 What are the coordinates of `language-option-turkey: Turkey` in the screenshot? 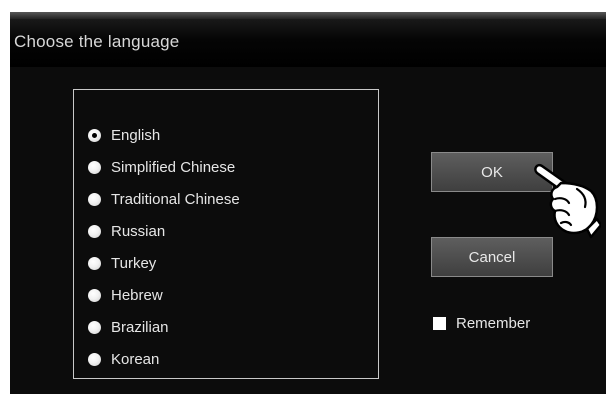 It's located at (122, 263).